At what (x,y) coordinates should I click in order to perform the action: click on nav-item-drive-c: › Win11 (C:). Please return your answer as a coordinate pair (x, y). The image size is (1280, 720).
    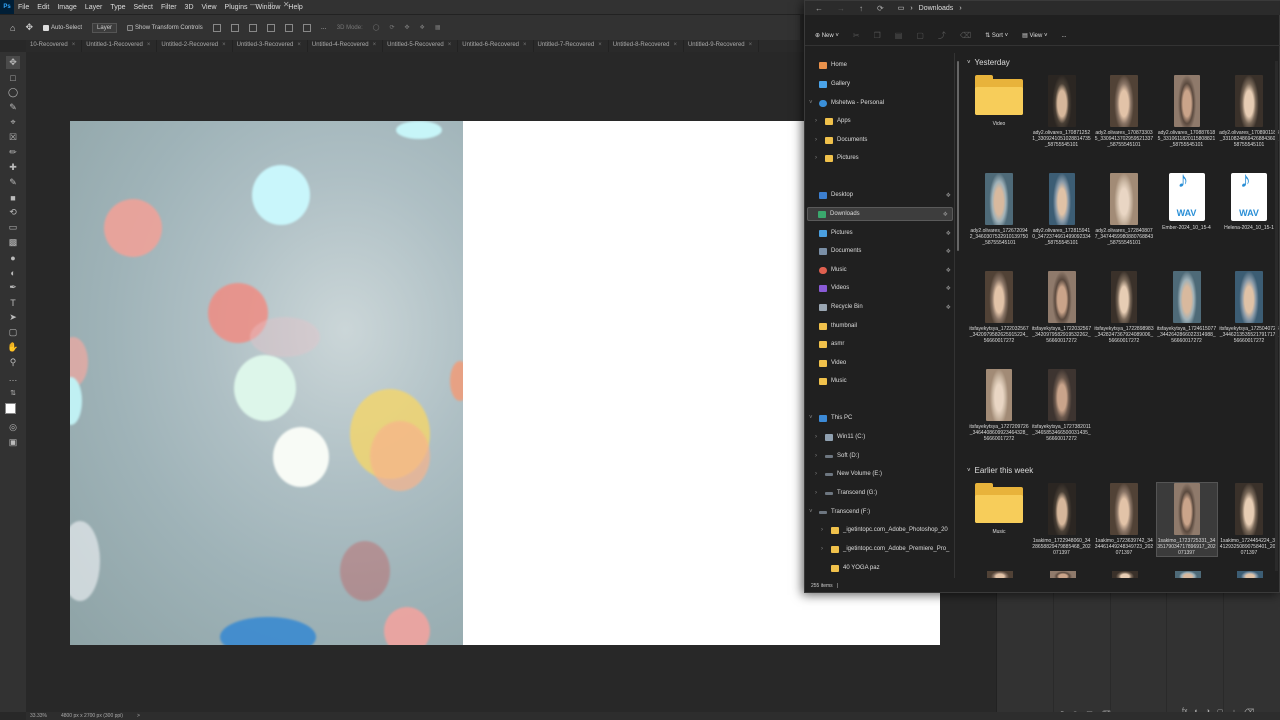
    Looking at the image, I should click on (884, 437).